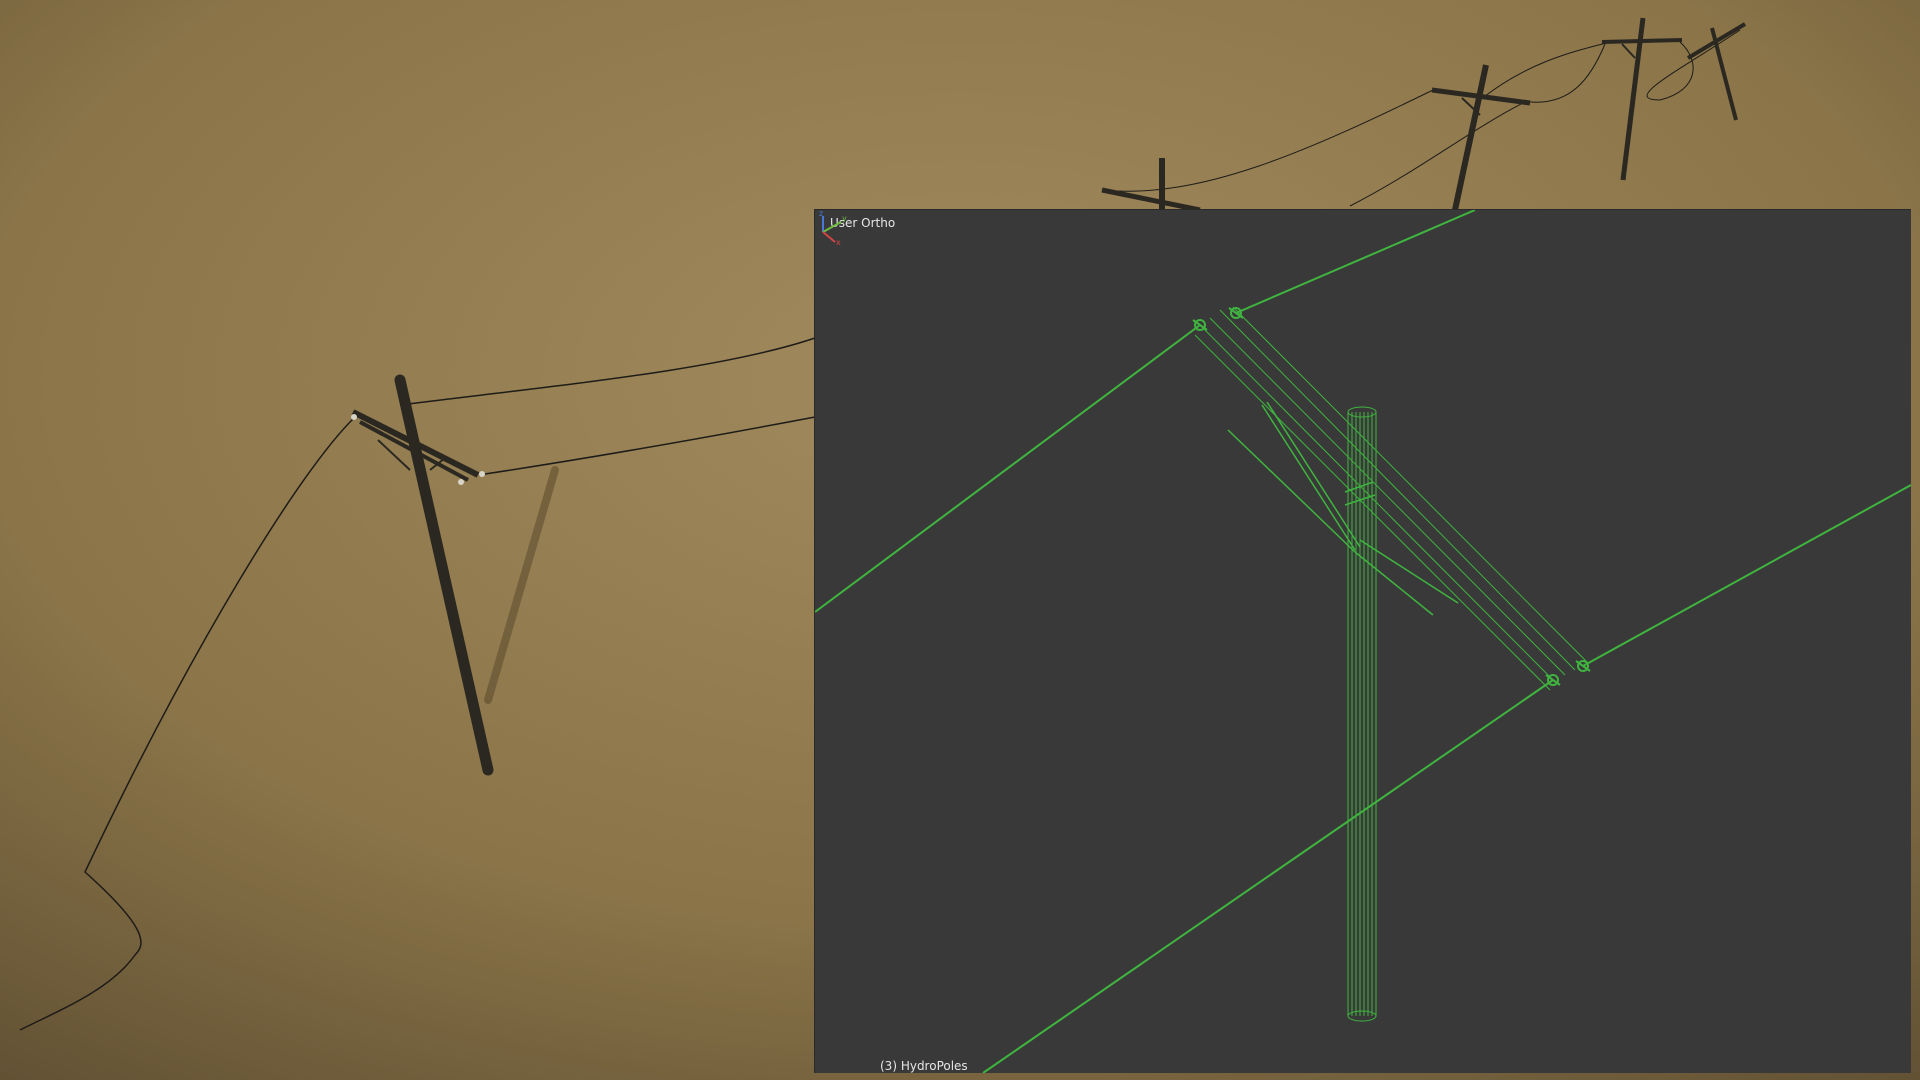  I want to click on axis-x-label: x, so click(838, 242).